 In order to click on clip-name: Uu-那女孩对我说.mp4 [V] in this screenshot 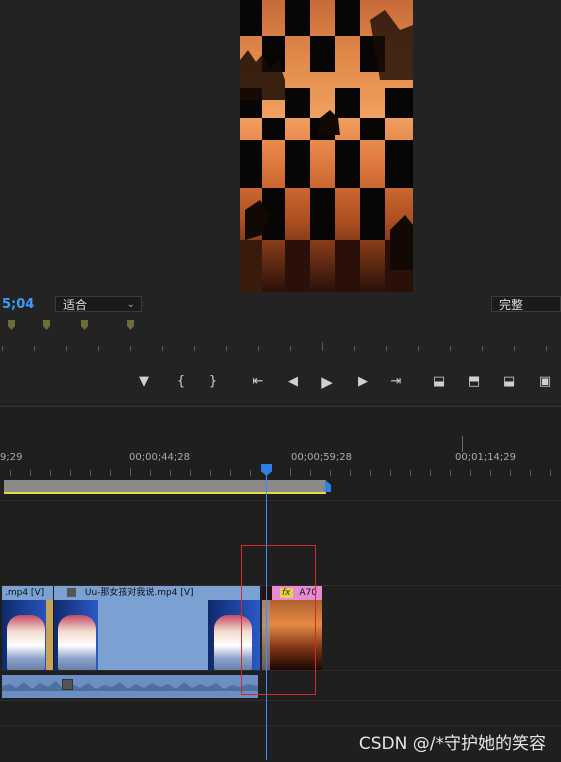, I will do `click(139, 593)`.